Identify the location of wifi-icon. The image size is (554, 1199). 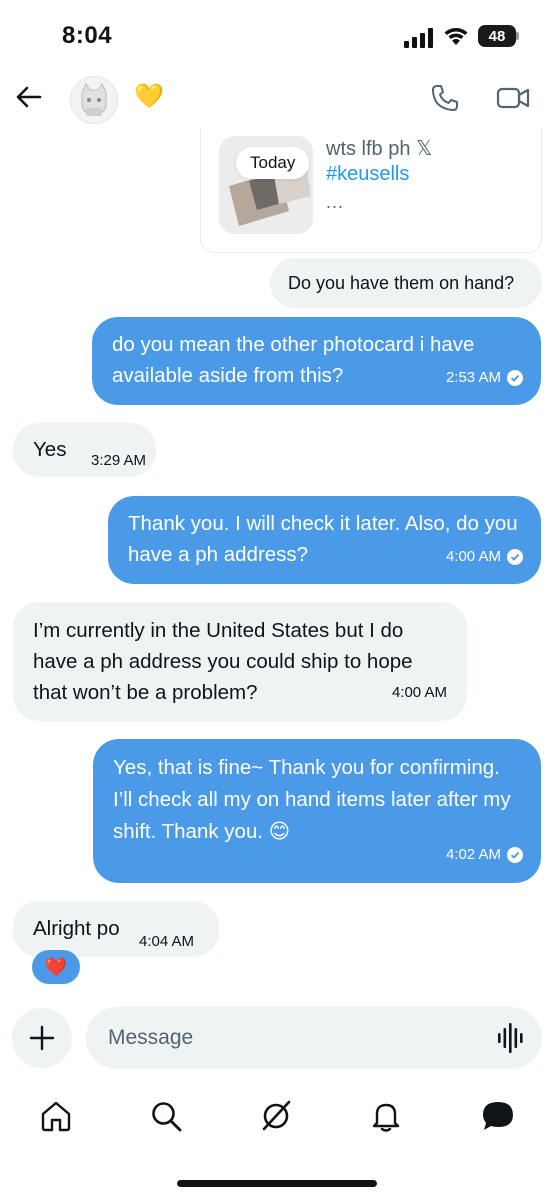
(456, 36).